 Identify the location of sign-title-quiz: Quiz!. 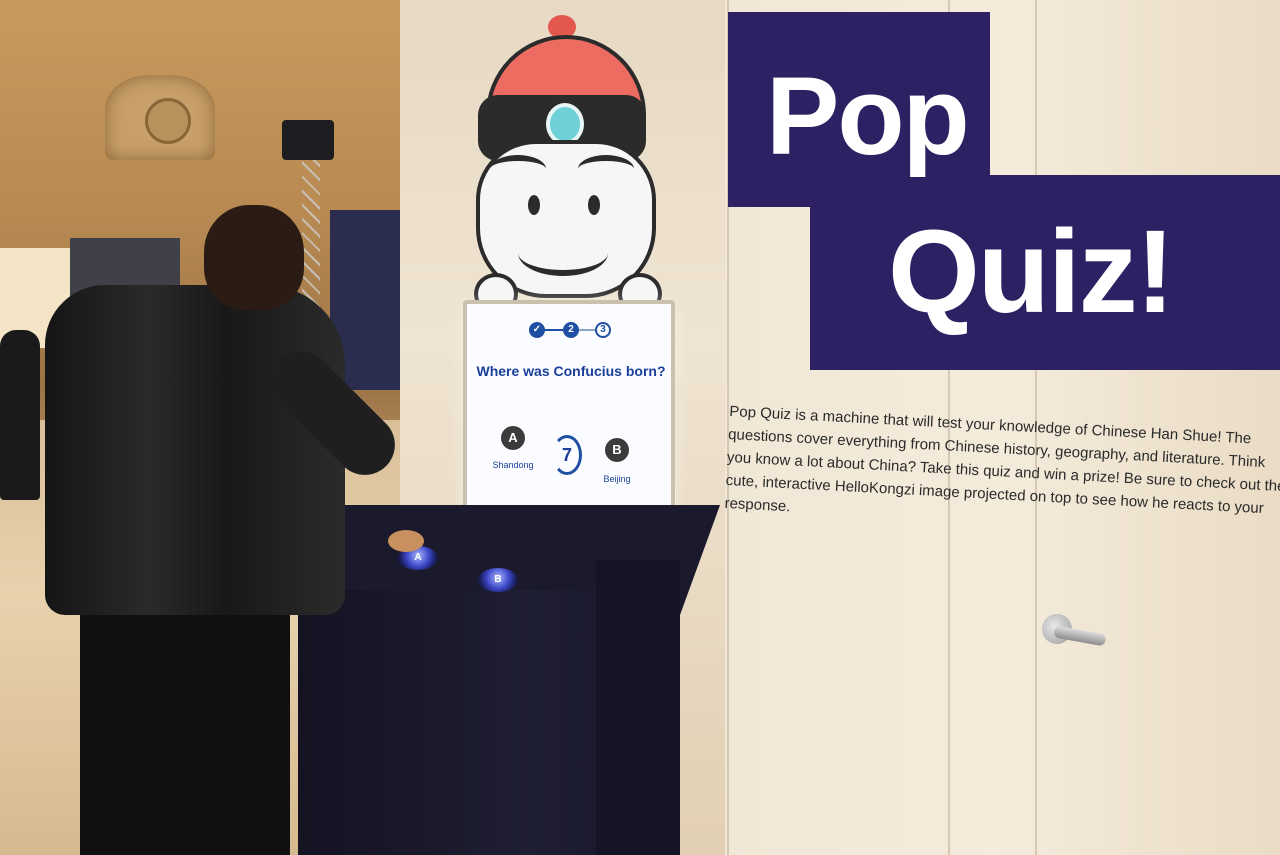
(1031, 272).